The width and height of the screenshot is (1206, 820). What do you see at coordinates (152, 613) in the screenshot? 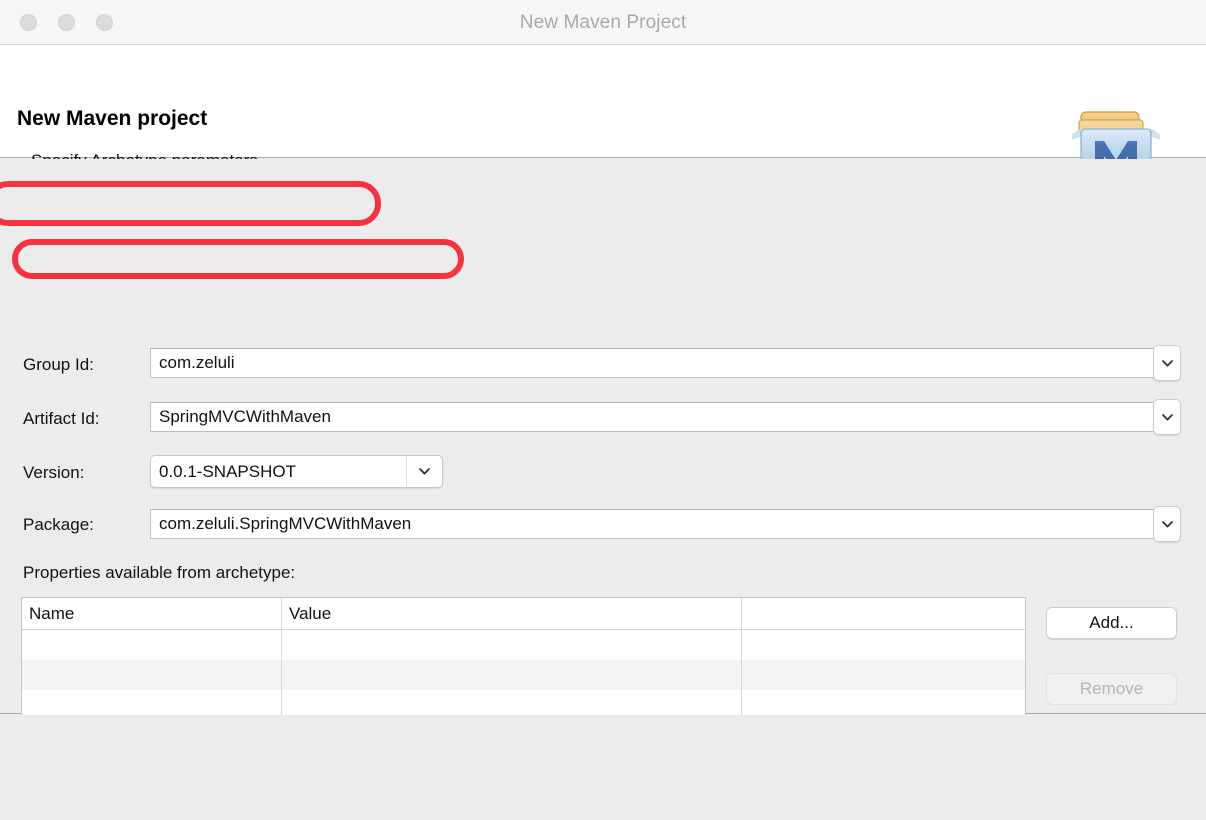
I see `column-header-name: Name` at bounding box center [152, 613].